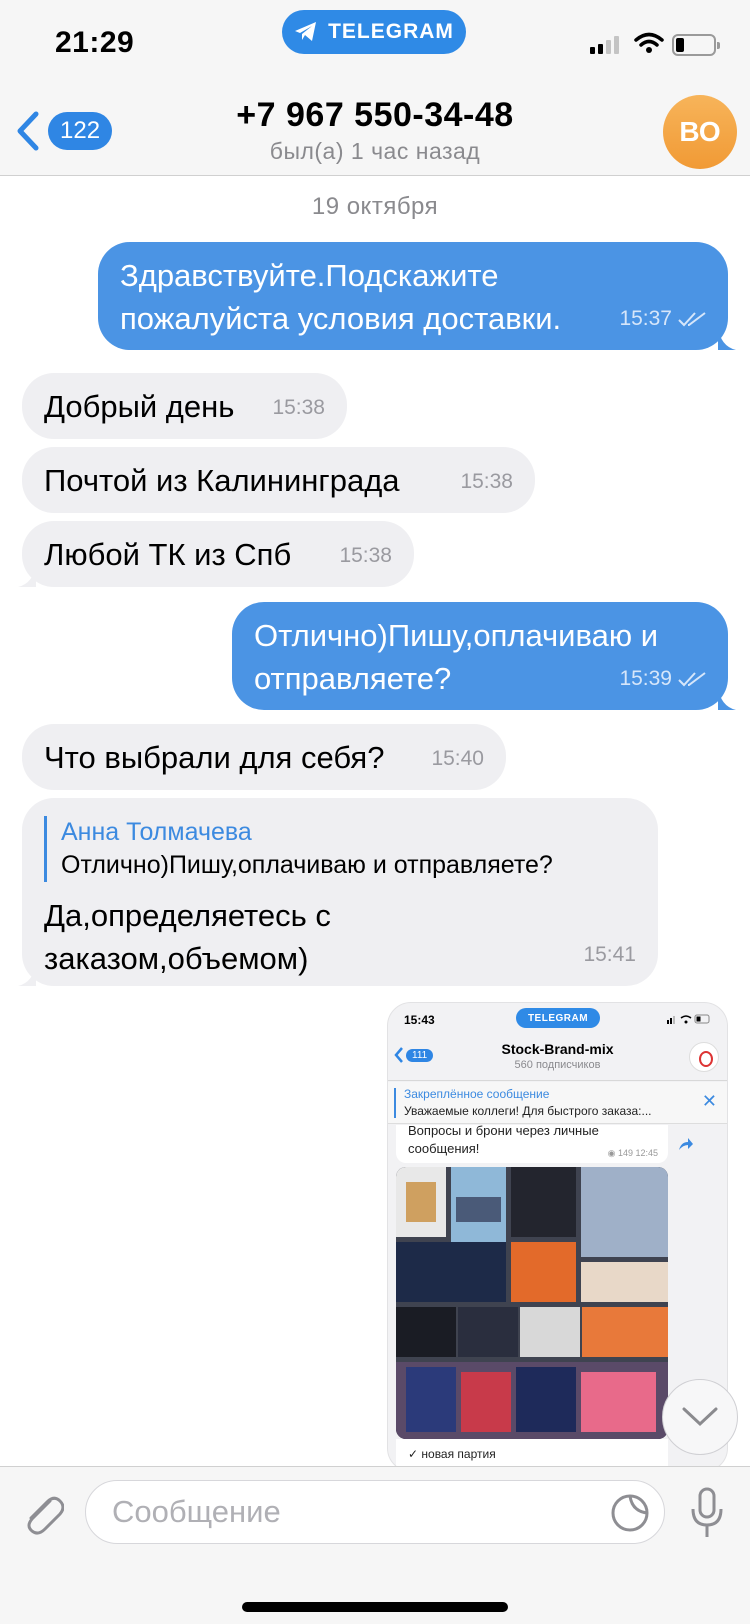  What do you see at coordinates (477, 1094) in the screenshot?
I see `pinned-title: Закреплённое сообщение` at bounding box center [477, 1094].